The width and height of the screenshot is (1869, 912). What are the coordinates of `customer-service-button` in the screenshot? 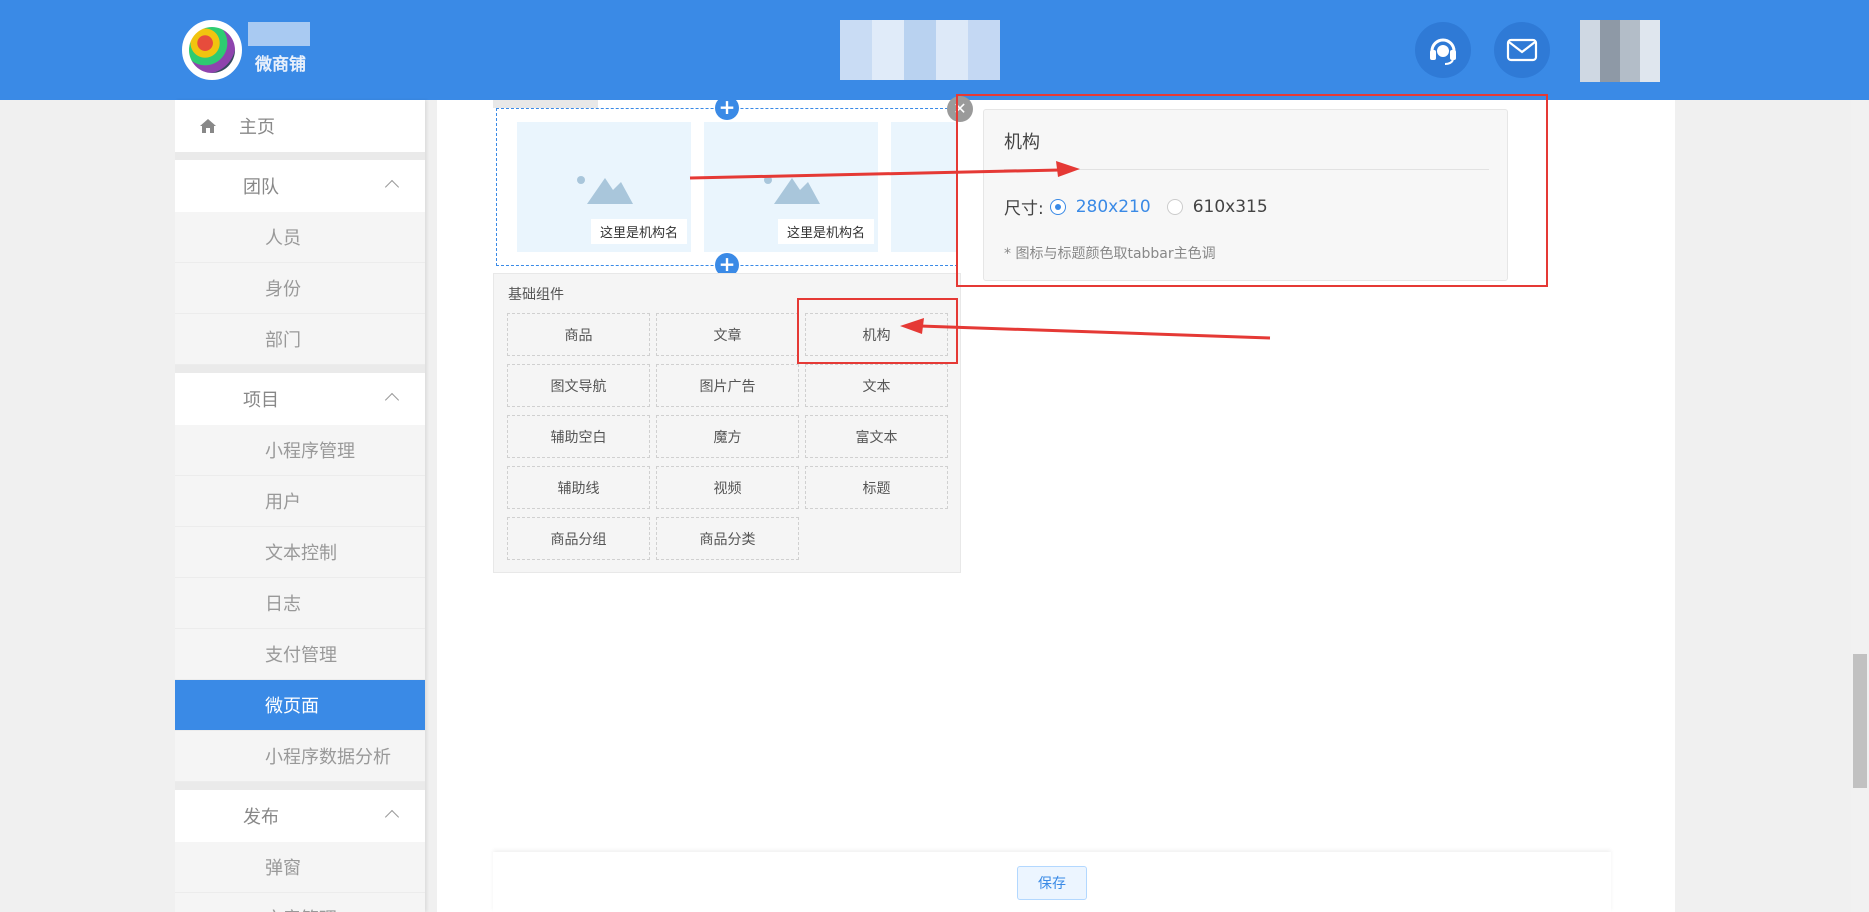 It's located at (1443, 50).